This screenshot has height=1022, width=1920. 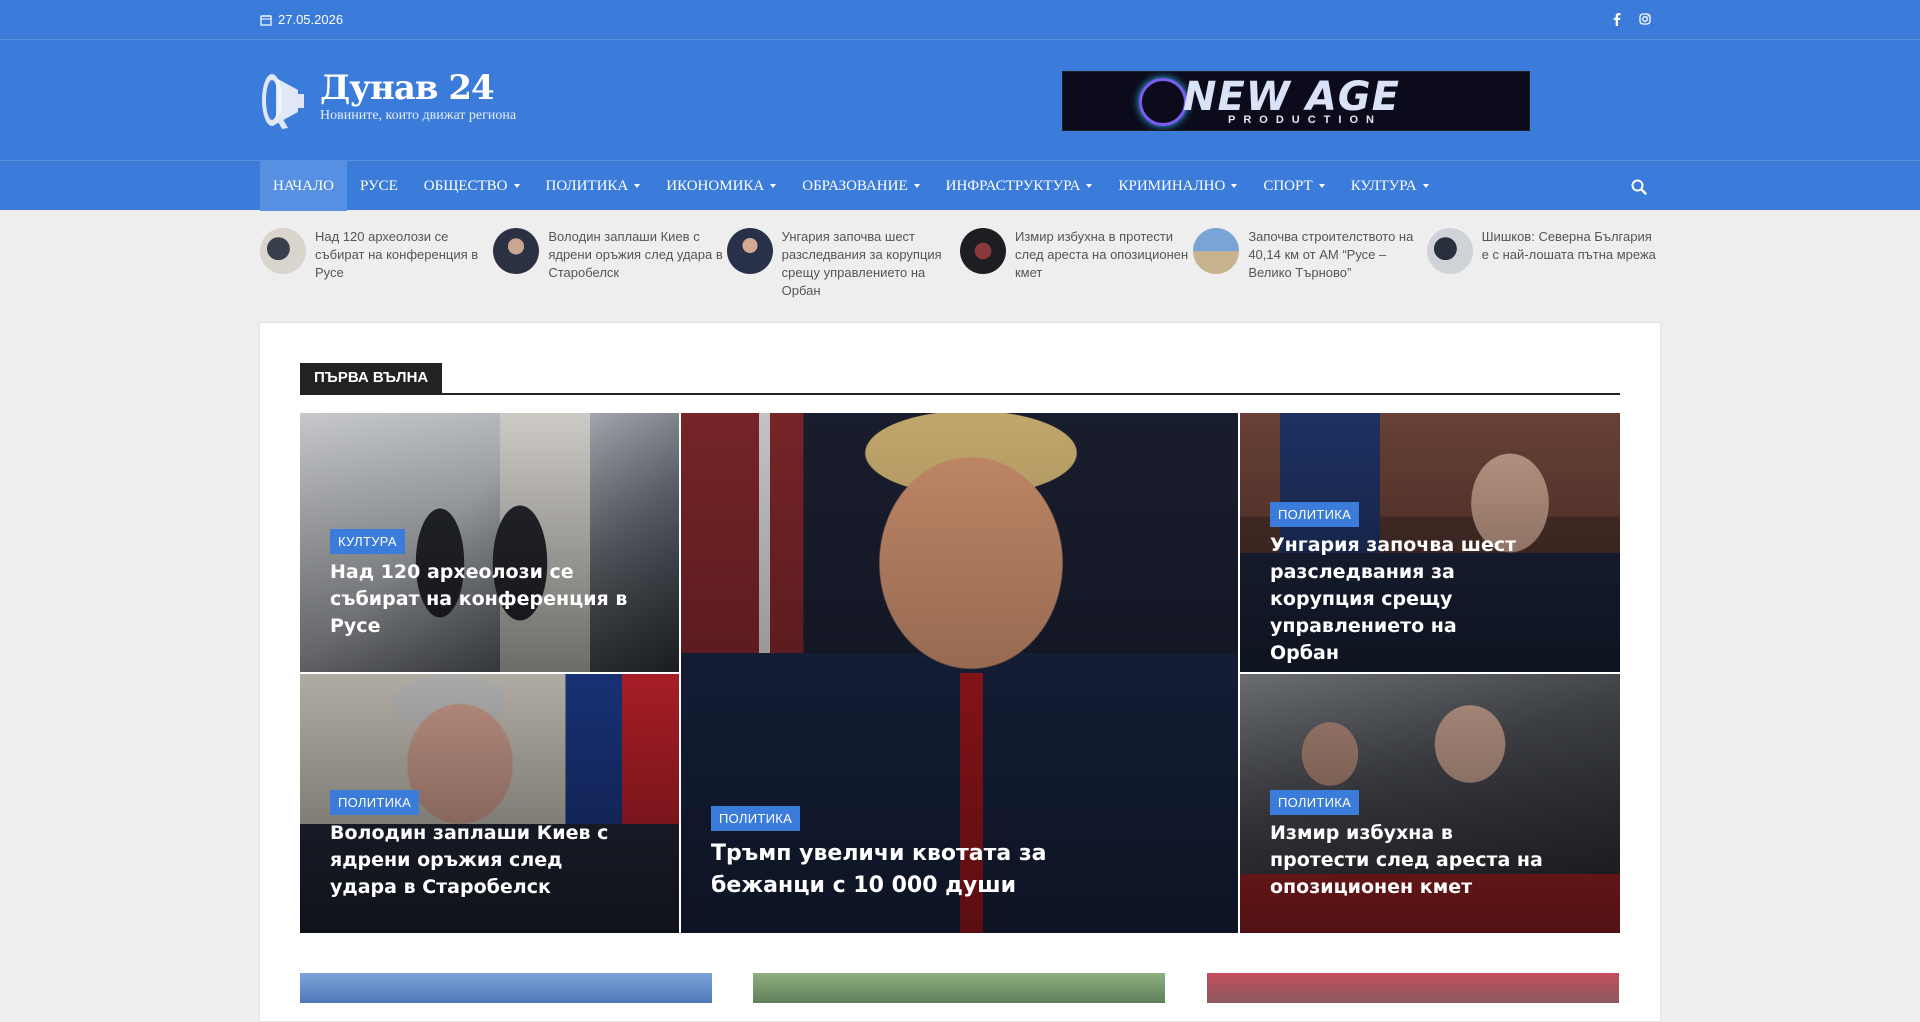 What do you see at coordinates (1305, 120) in the screenshot?
I see `banner-subtitle: PRODUCTION` at bounding box center [1305, 120].